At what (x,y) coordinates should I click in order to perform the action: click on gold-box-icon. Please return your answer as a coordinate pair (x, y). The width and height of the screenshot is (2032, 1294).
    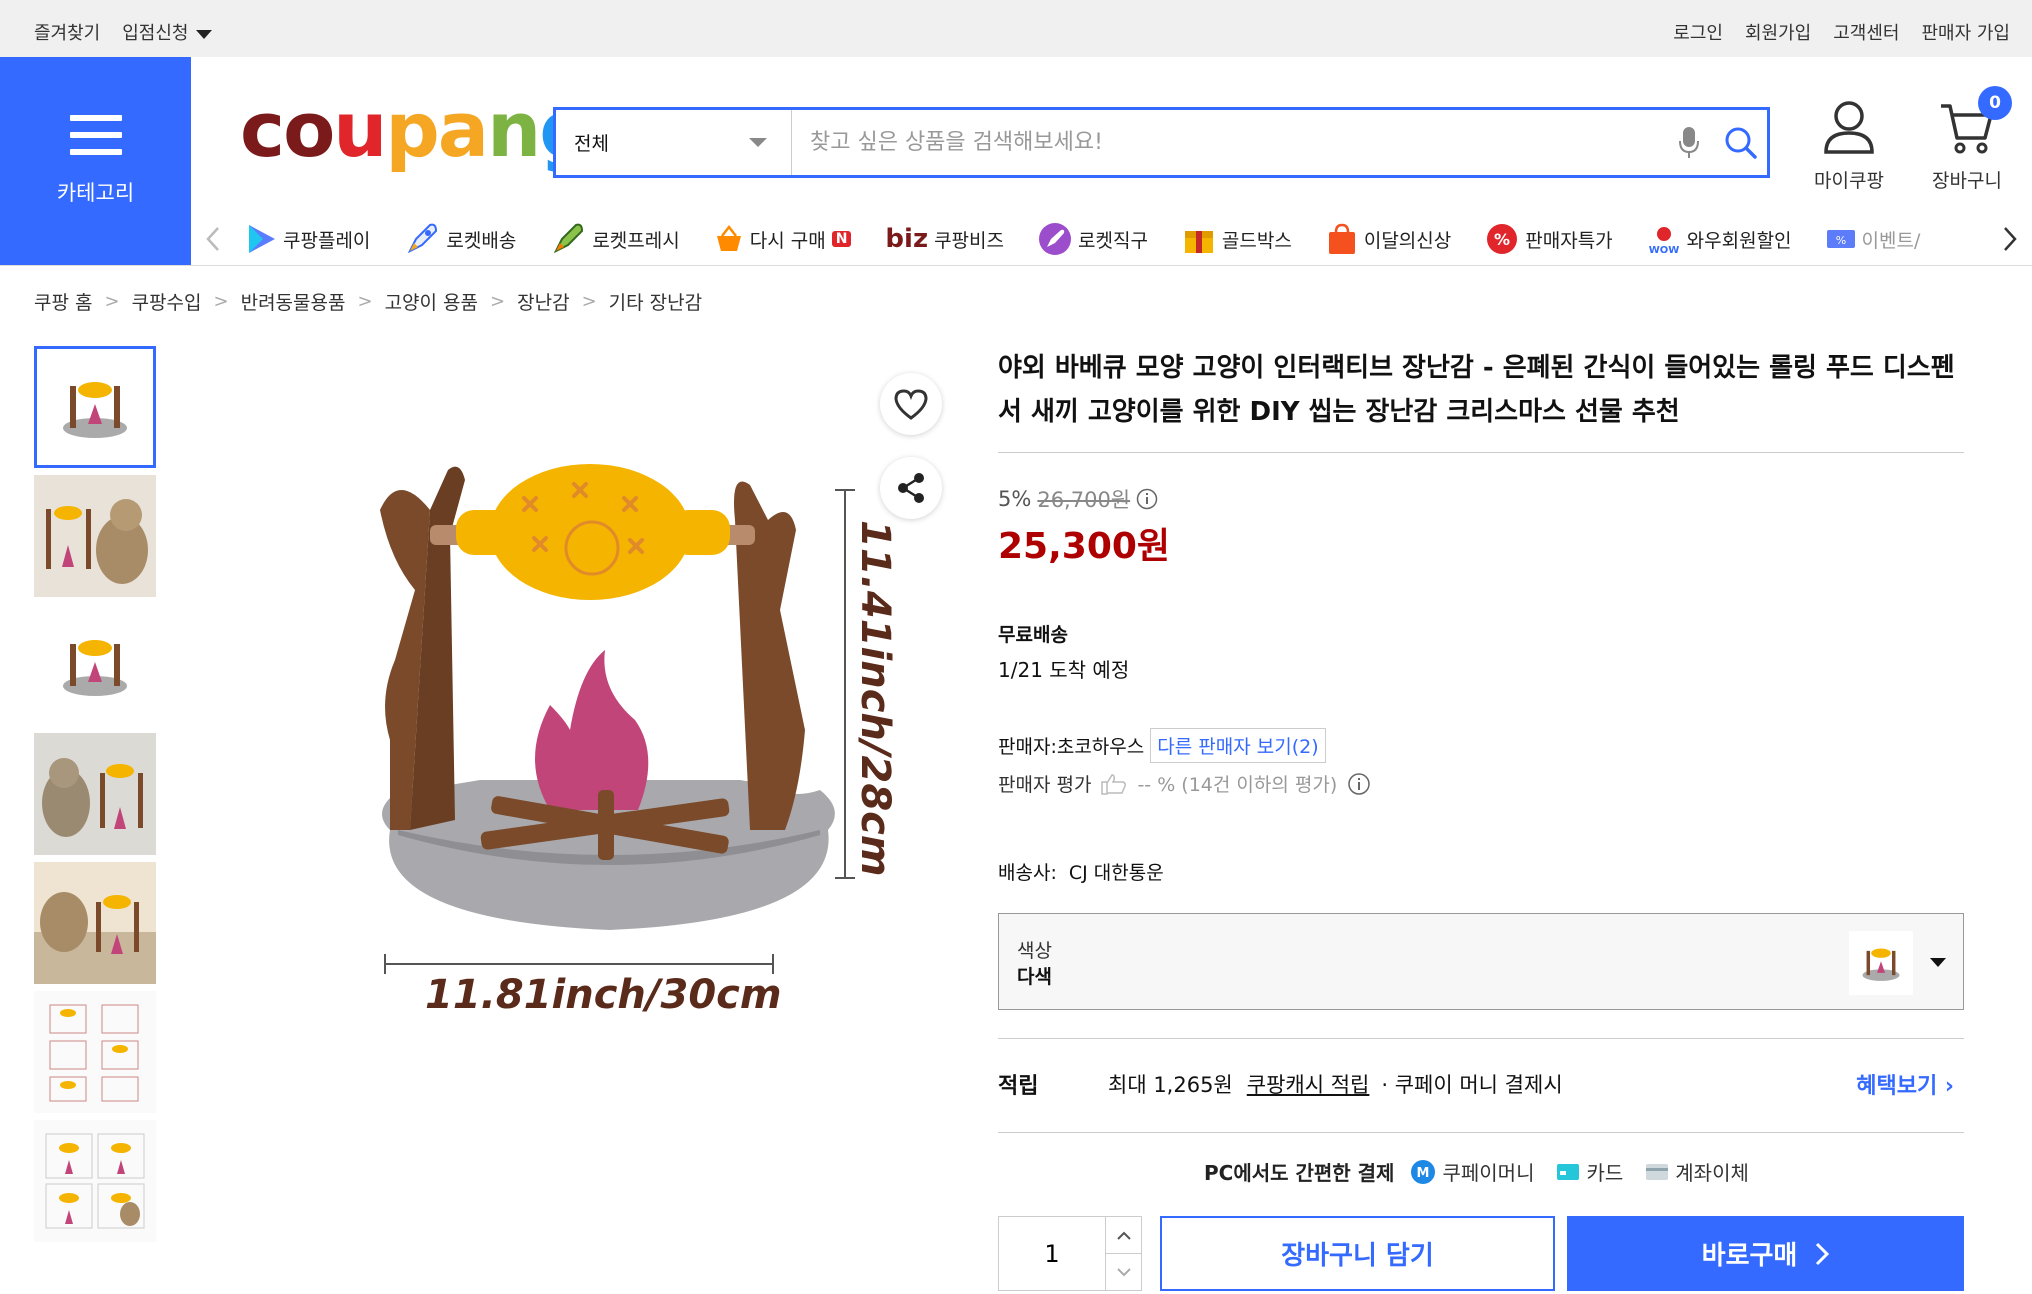
    Looking at the image, I should click on (1198, 242).